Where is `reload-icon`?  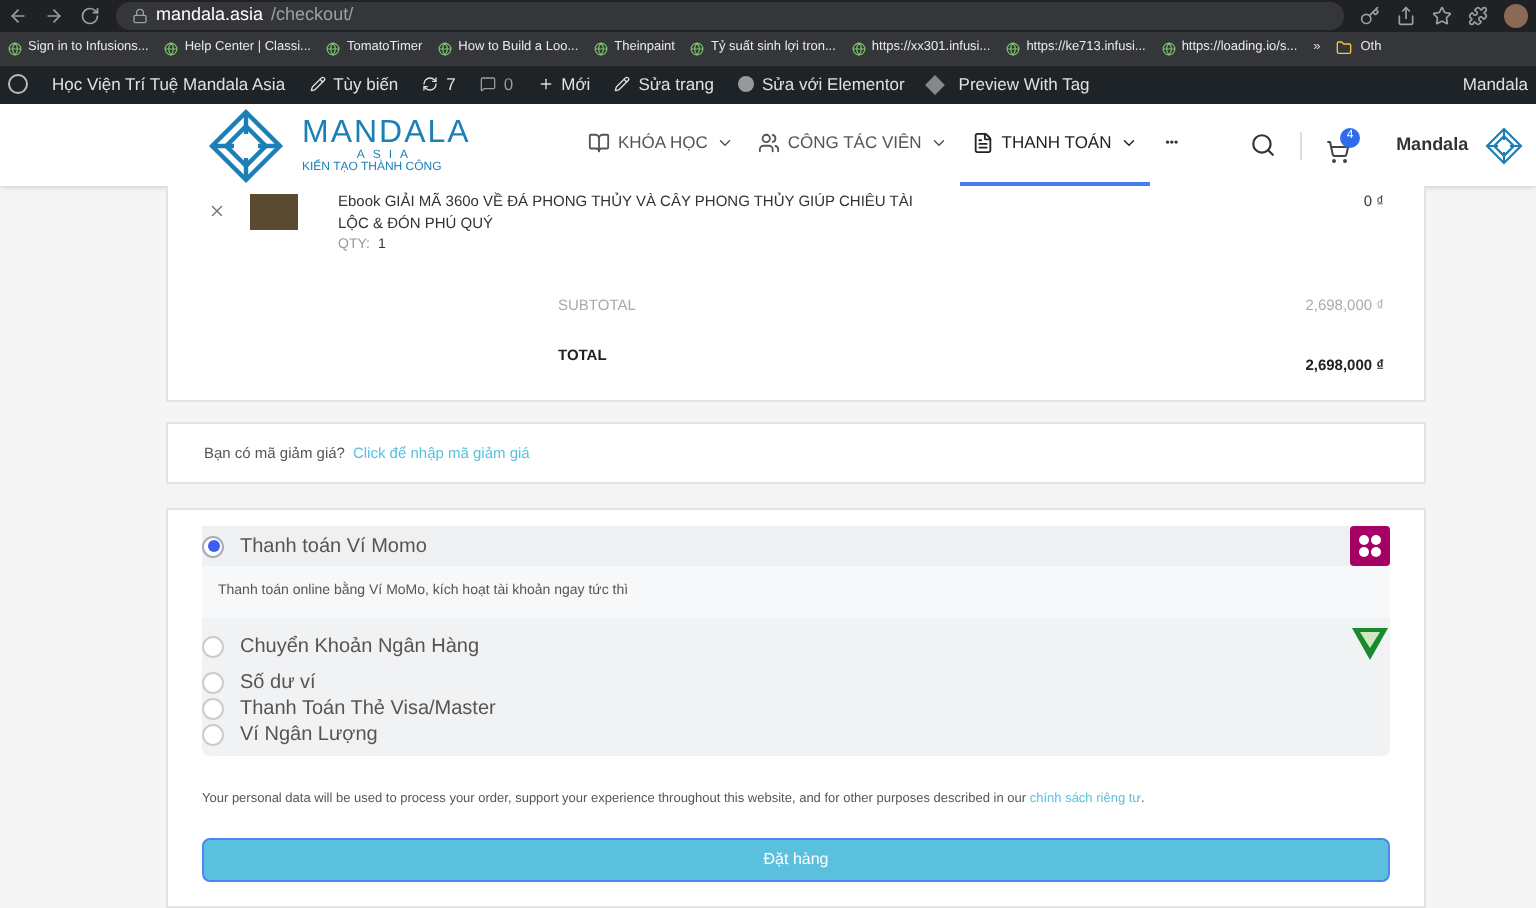
reload-icon is located at coordinates (90, 15).